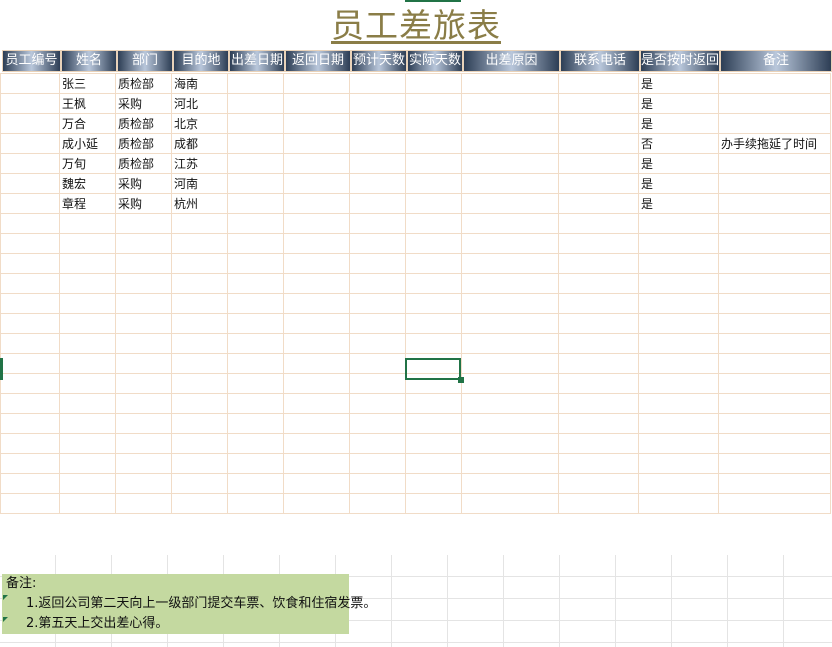 This screenshot has width=832, height=647. What do you see at coordinates (199, 143) in the screenshot?
I see `cell-destination: 成都` at bounding box center [199, 143].